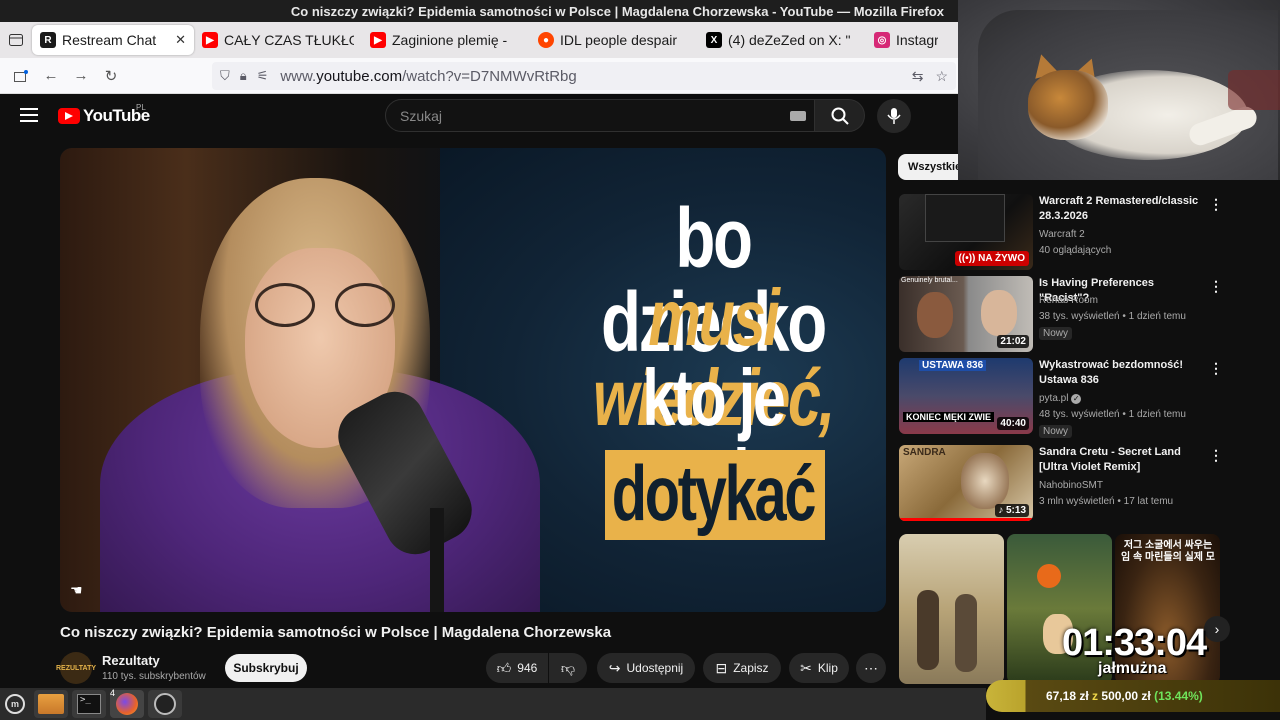 This screenshot has width=1280, height=720. Describe the element at coordinates (941, 76) in the screenshot. I see `bookmark-star-icon: ☆` at that location.